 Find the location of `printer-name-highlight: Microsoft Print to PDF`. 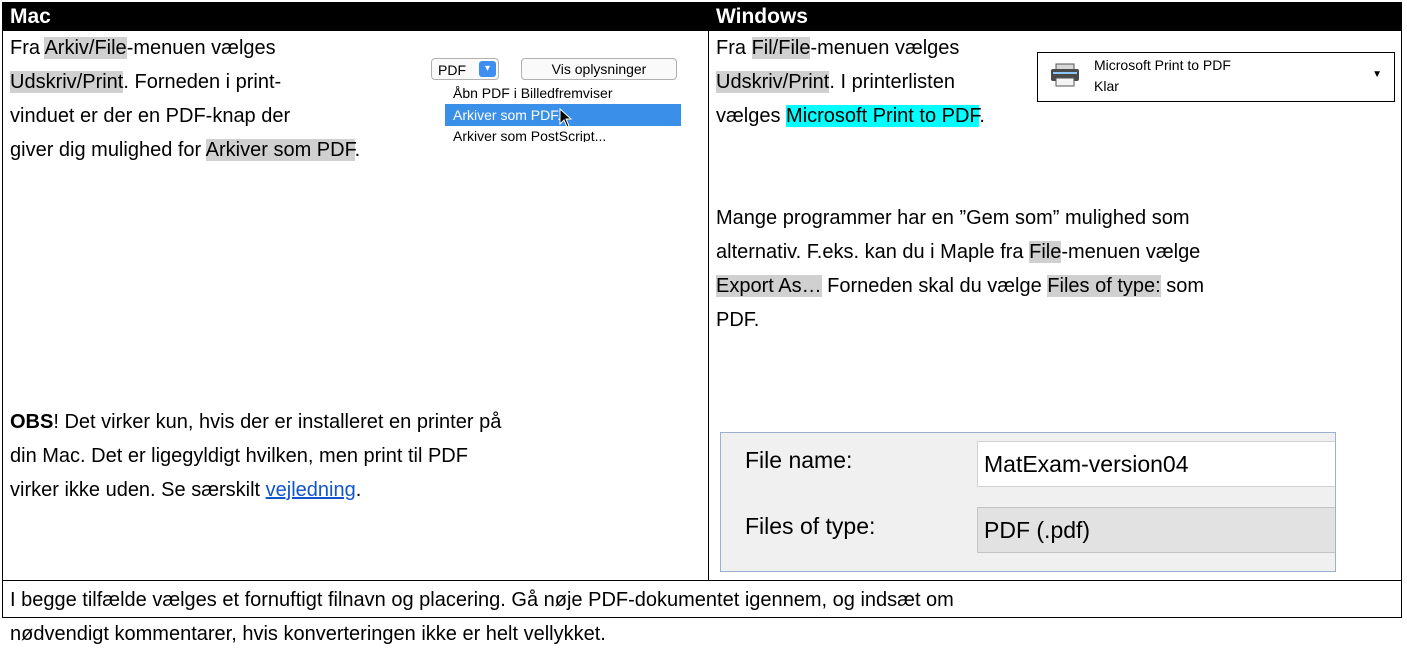

printer-name-highlight: Microsoft Print to PDF is located at coordinates (883, 116).